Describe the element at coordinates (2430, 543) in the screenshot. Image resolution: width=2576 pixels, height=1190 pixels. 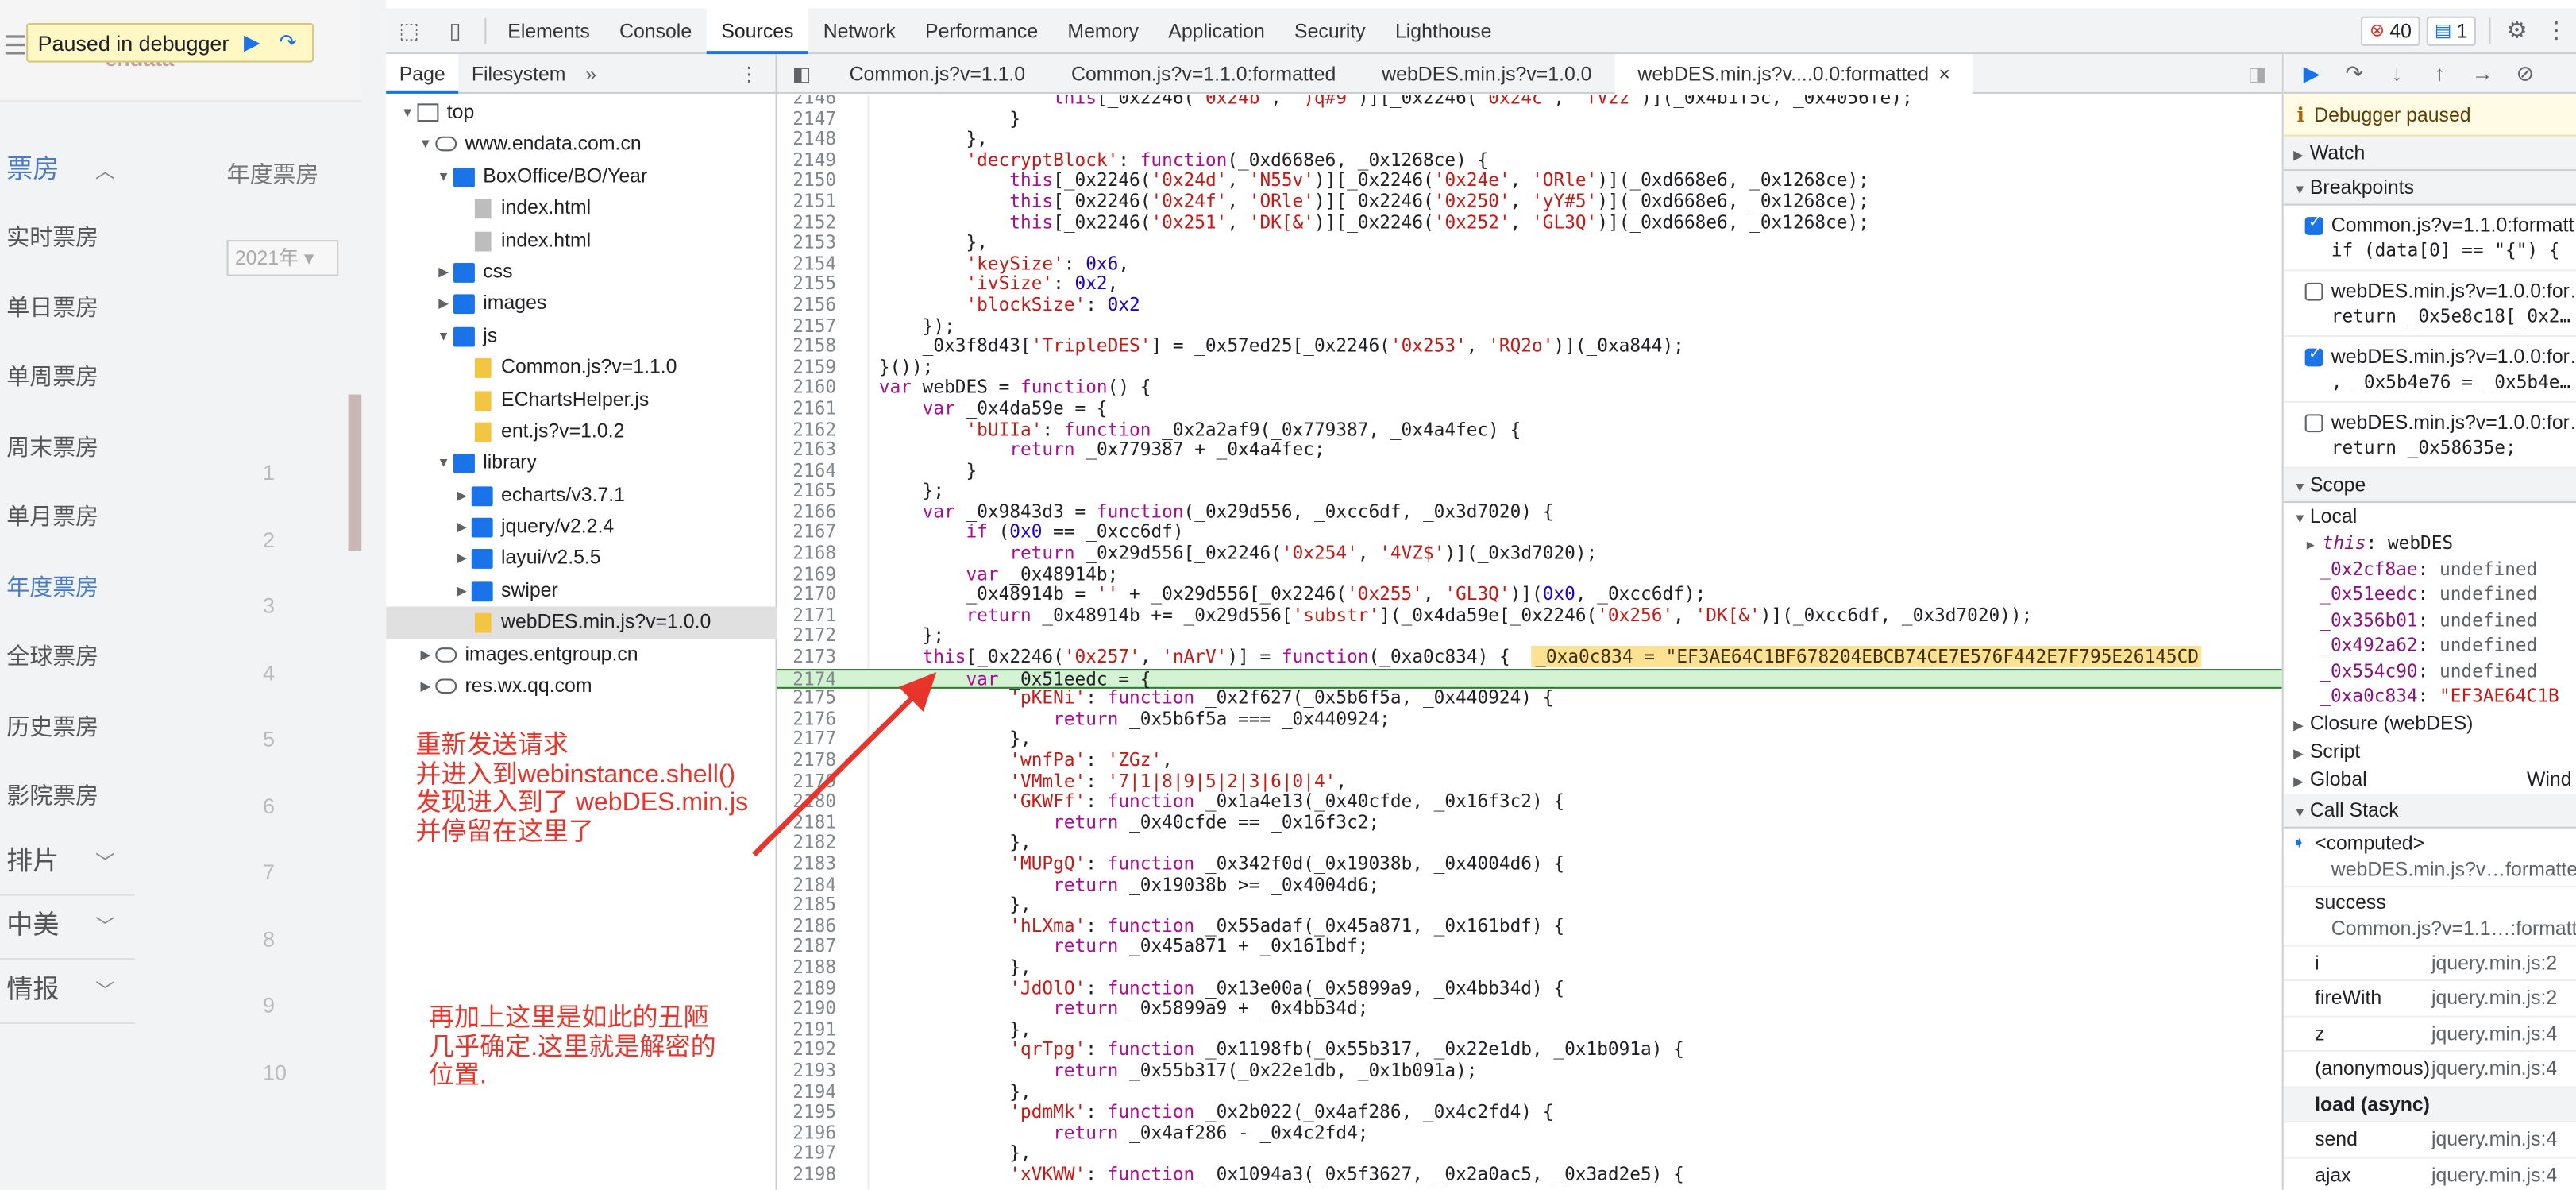
I see `scope-this: ▶ this: webDES` at that location.